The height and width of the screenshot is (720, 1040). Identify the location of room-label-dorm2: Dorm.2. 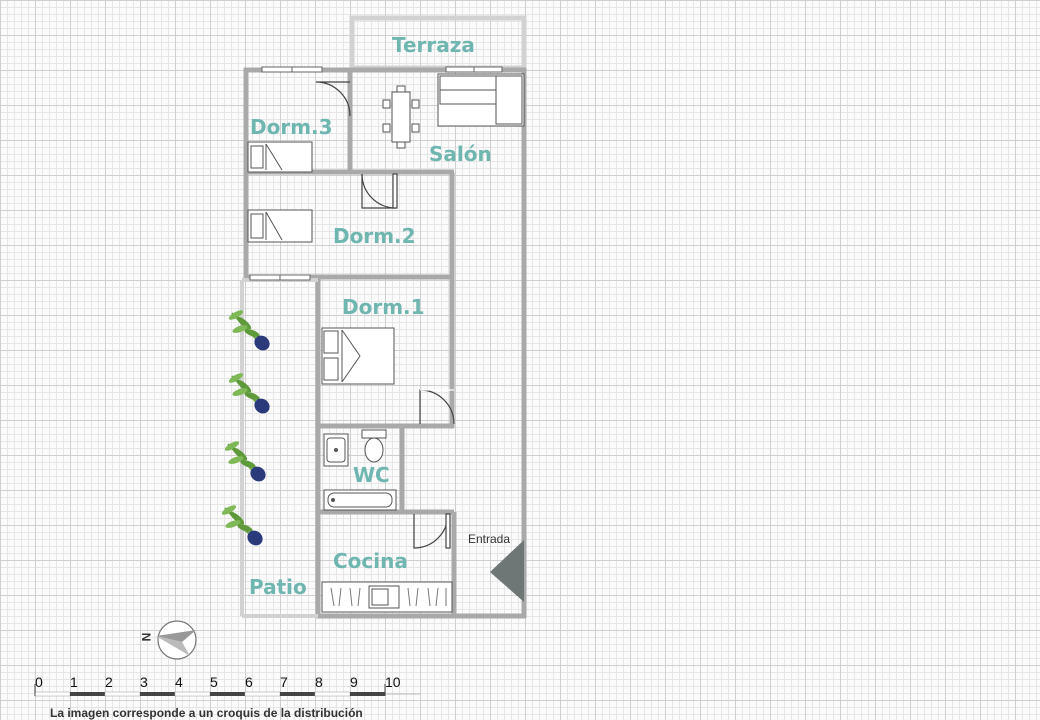
(374, 236).